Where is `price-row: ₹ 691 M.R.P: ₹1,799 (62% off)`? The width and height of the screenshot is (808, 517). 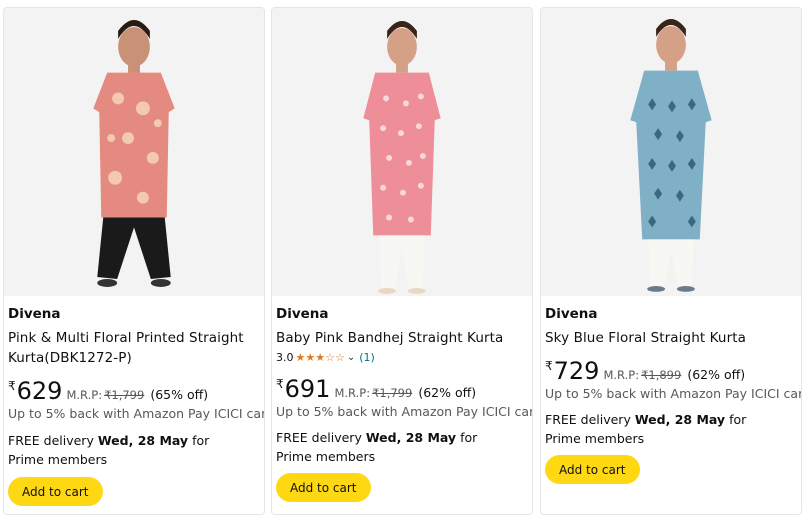 price-row: ₹ 691 M.R.P: ₹1,799 (62% off) is located at coordinates (376, 389).